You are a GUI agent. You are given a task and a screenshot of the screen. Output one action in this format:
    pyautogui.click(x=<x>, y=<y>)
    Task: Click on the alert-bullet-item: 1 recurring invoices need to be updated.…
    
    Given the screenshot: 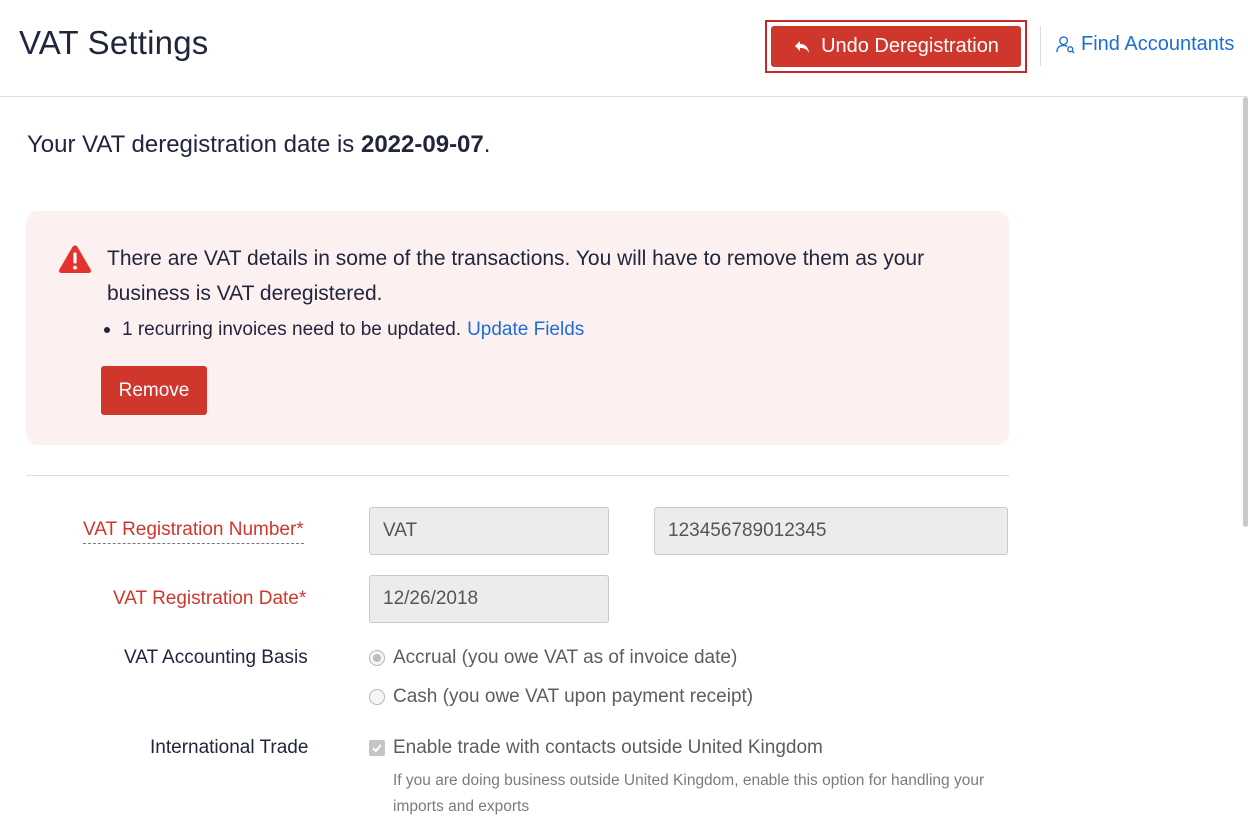 What is the action you would take?
    pyautogui.click(x=344, y=330)
    